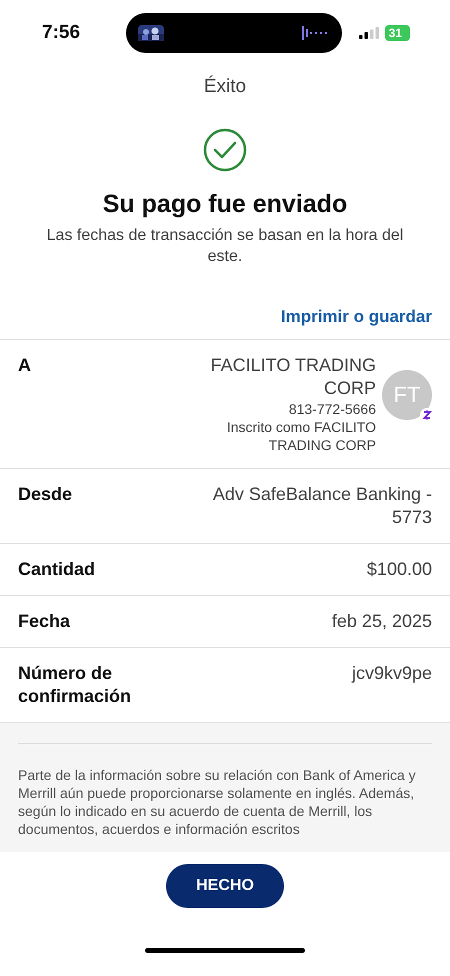 The image size is (450, 976). I want to click on status-time: 7:56, so click(61, 33).